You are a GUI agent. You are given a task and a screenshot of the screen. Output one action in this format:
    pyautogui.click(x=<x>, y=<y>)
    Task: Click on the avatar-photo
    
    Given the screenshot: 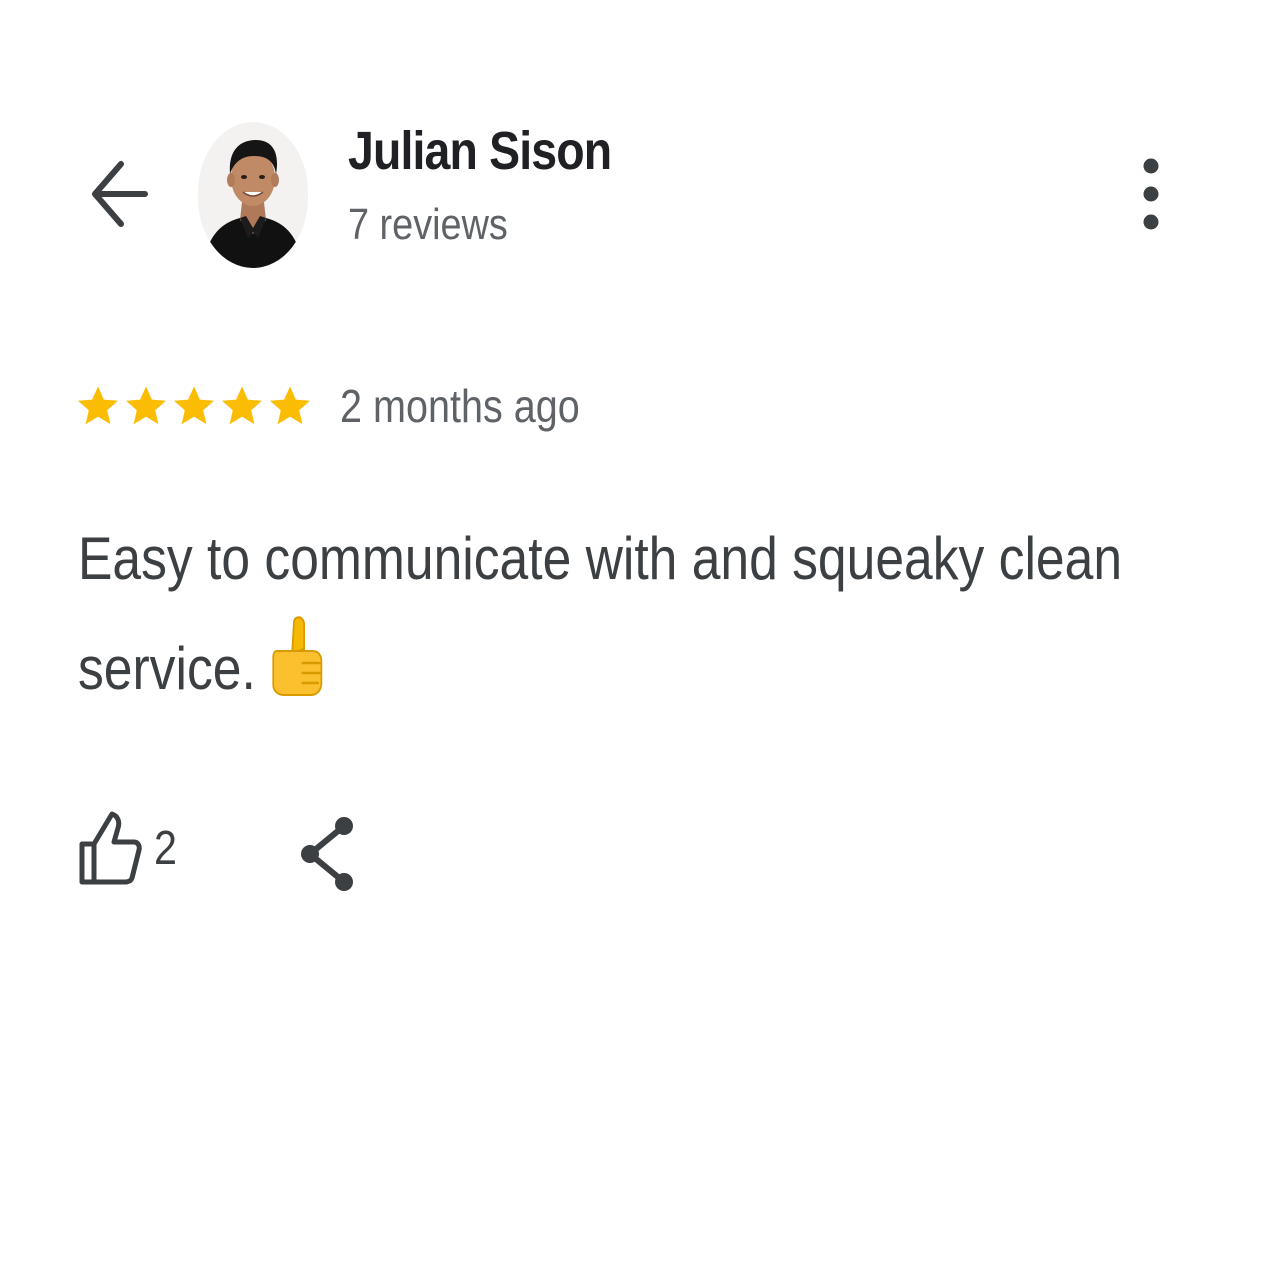 What is the action you would take?
    pyautogui.click(x=253, y=195)
    